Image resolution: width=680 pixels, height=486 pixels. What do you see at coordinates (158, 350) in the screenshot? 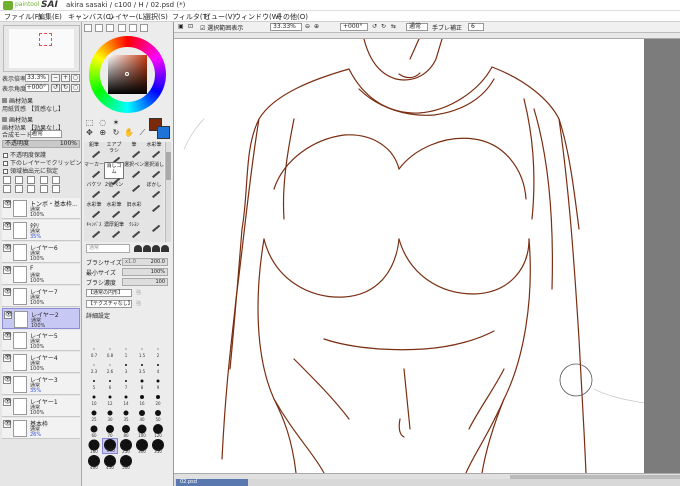
I see `brush-size-preset: 2` at bounding box center [158, 350].